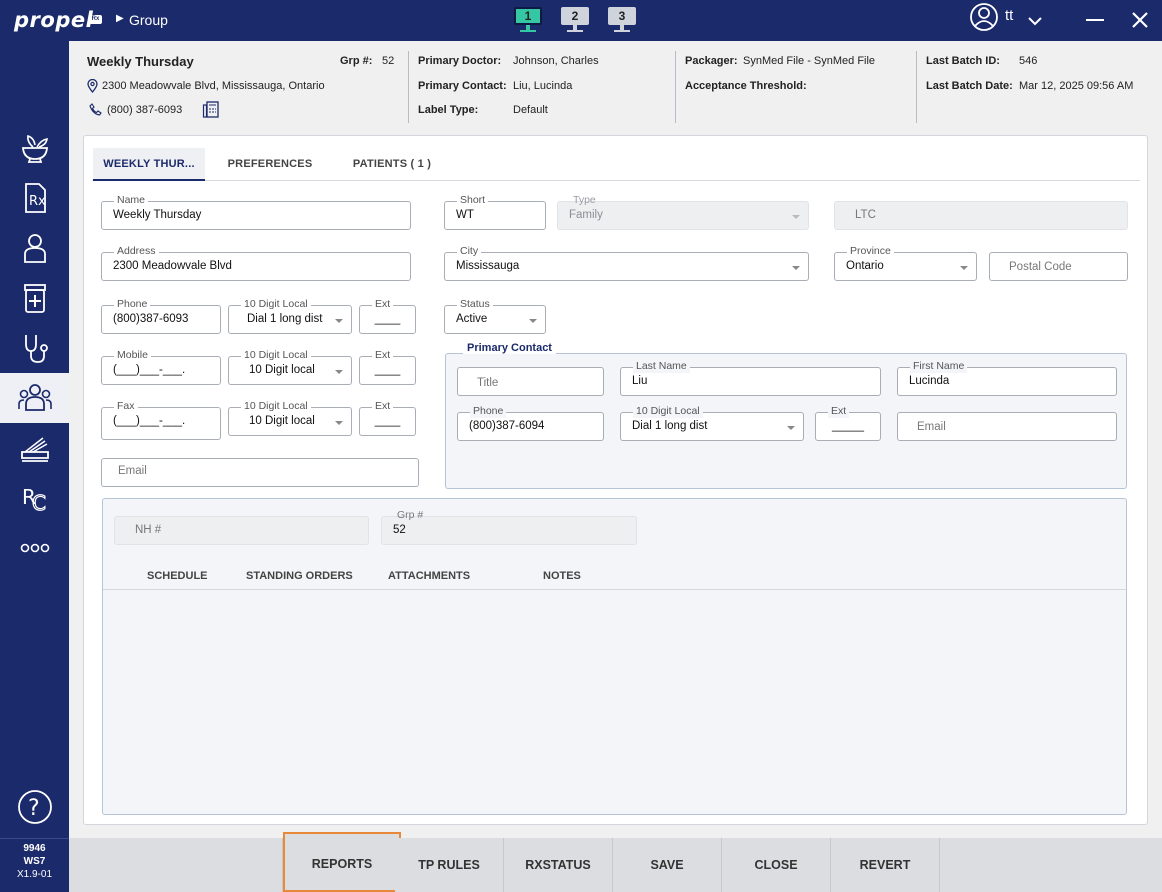 This screenshot has width=1162, height=892. I want to click on tab-patients: PATIENTS ( 1 ), so click(392, 164).